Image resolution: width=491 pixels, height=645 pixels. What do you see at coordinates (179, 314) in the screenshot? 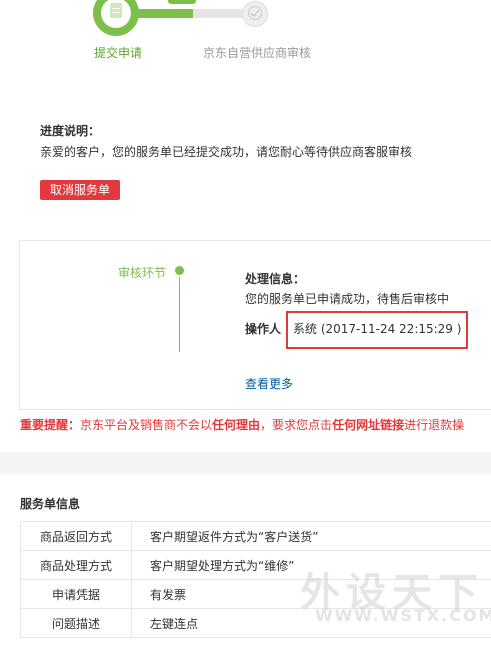
I see `timeline-line` at bounding box center [179, 314].